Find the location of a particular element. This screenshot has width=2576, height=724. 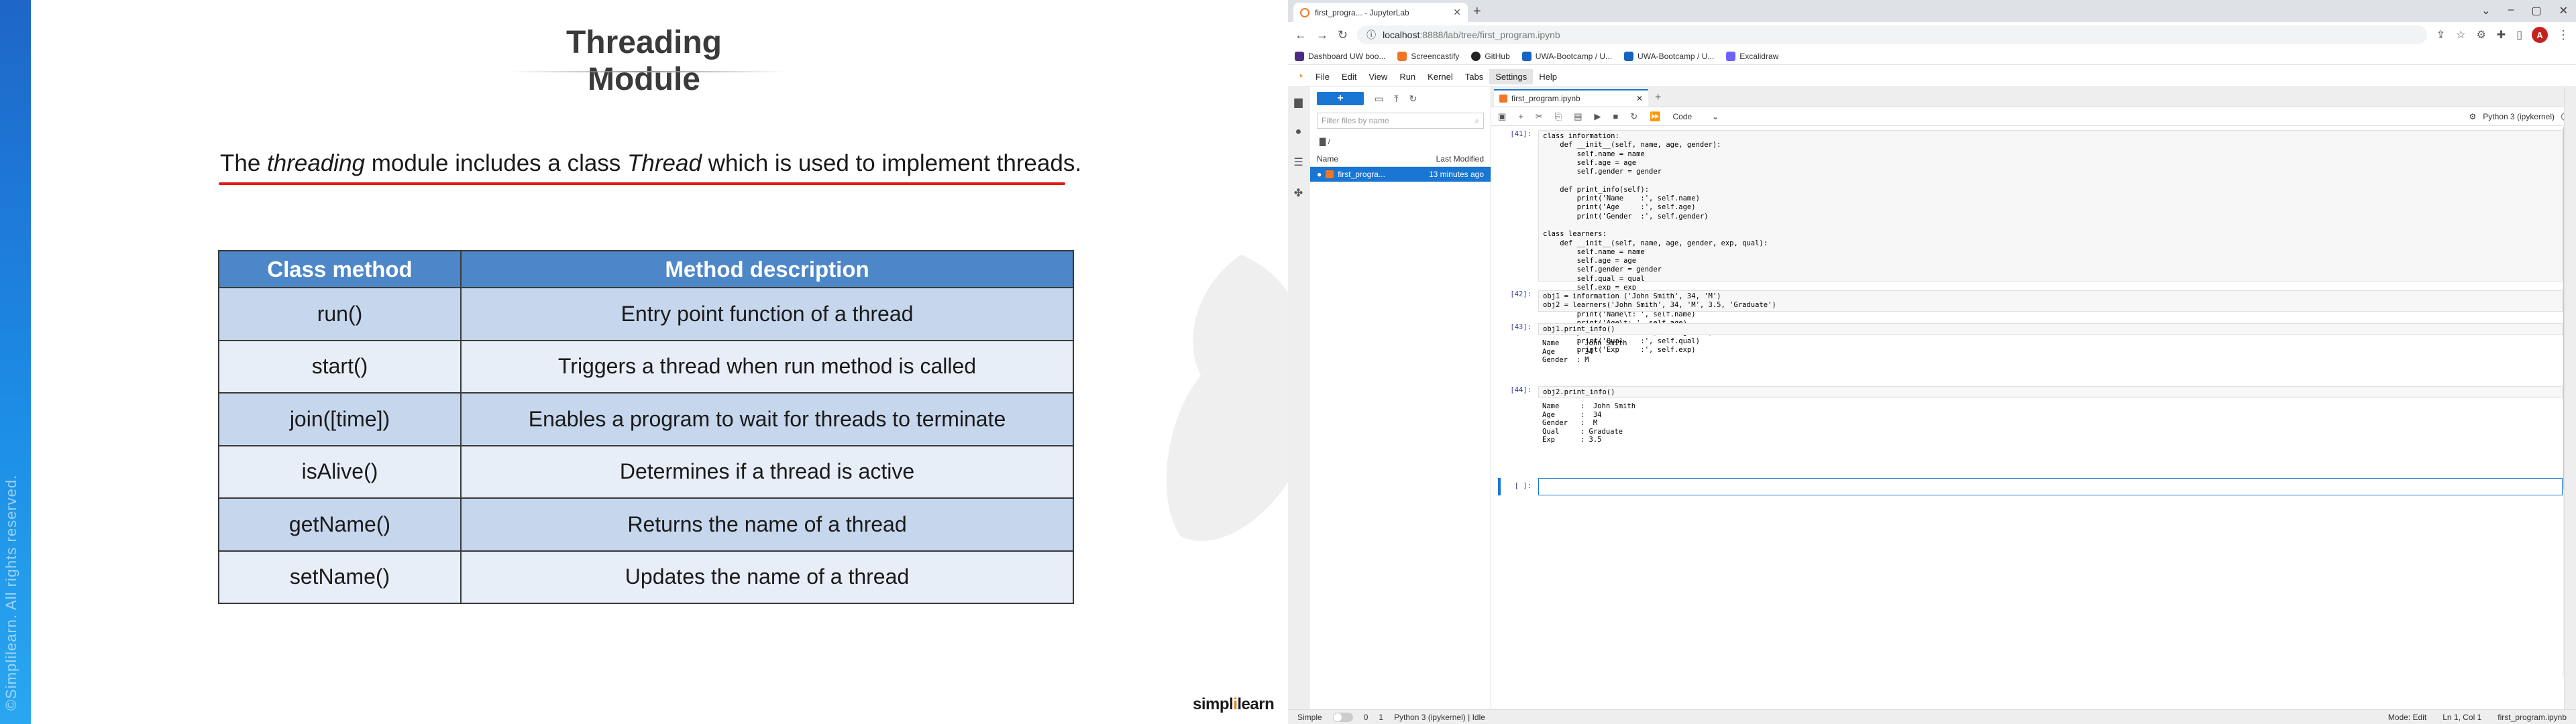

bookmark-label: Screencastify is located at coordinates (1435, 56).